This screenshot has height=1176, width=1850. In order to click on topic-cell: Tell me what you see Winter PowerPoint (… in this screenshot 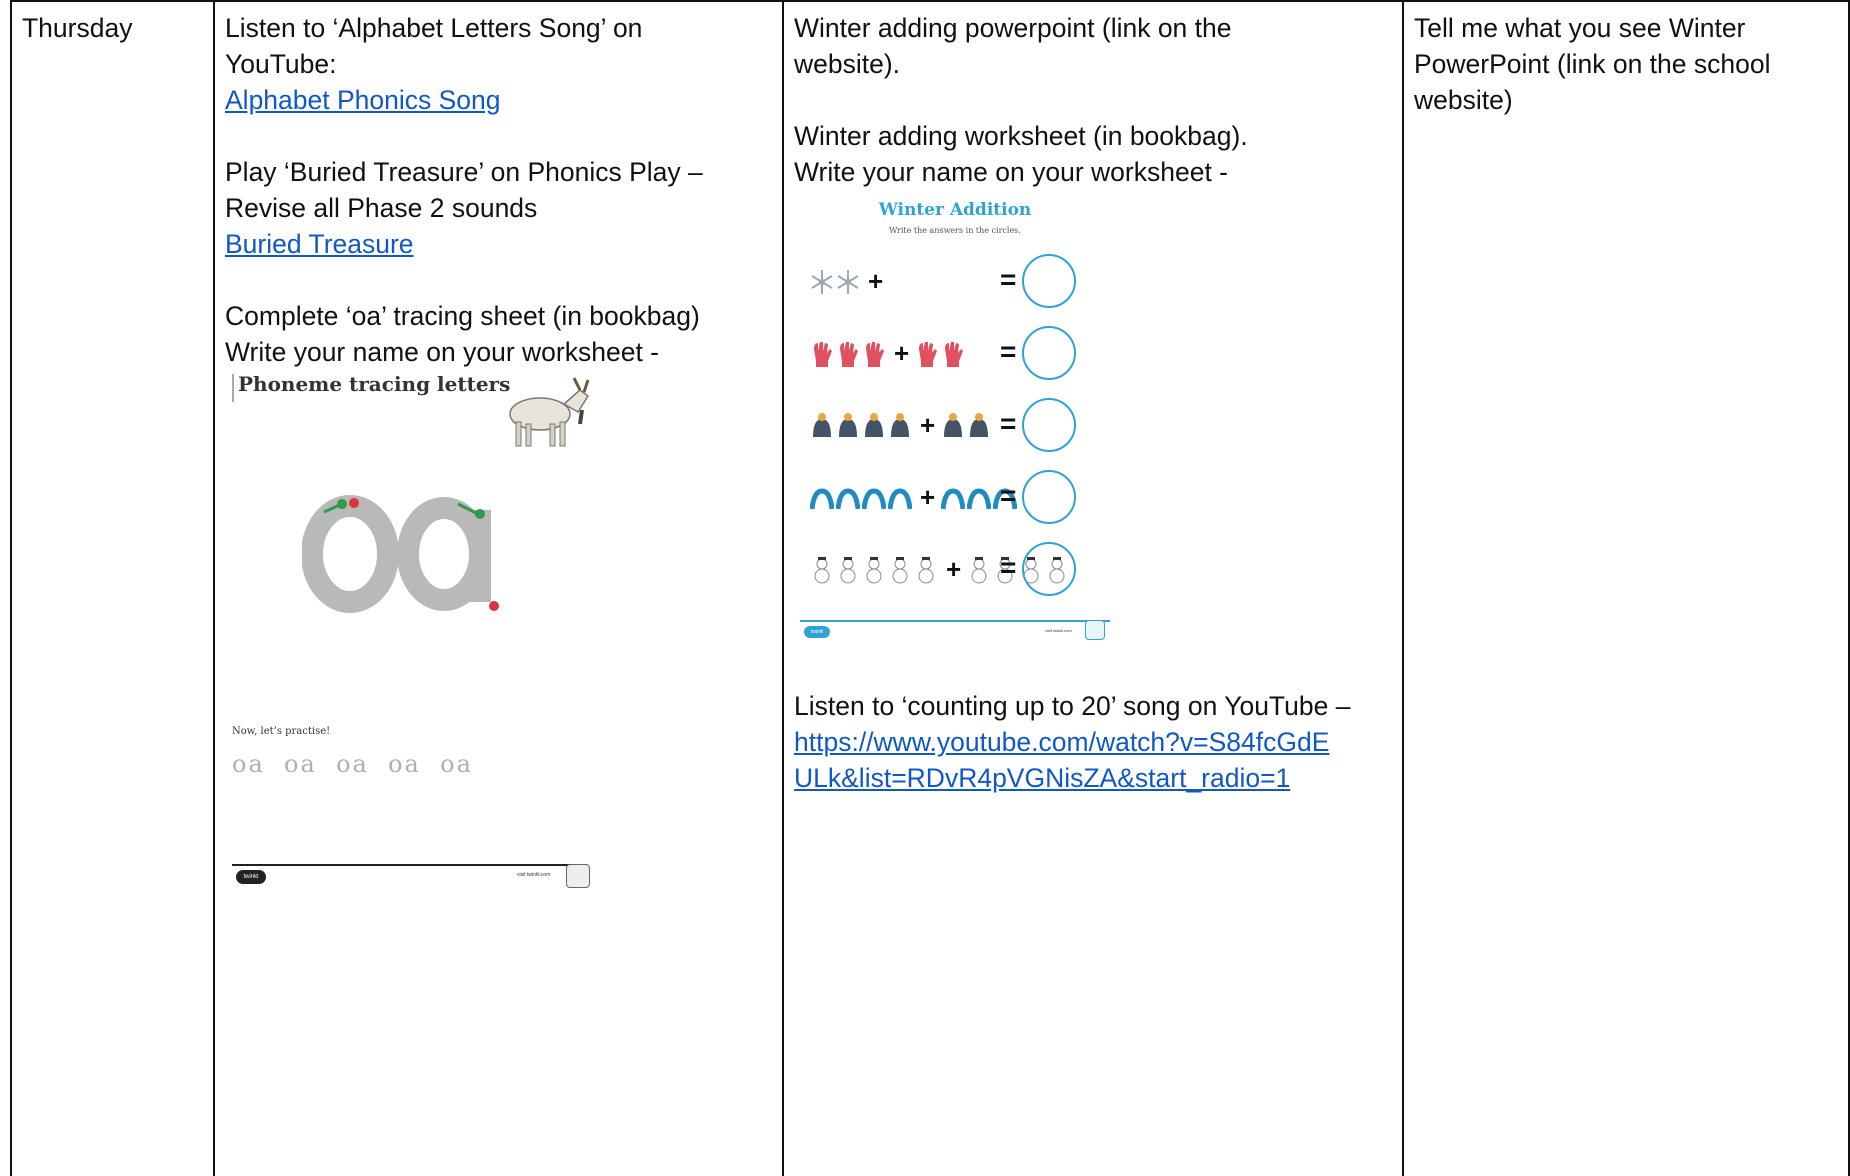, I will do `click(1626, 64)`.